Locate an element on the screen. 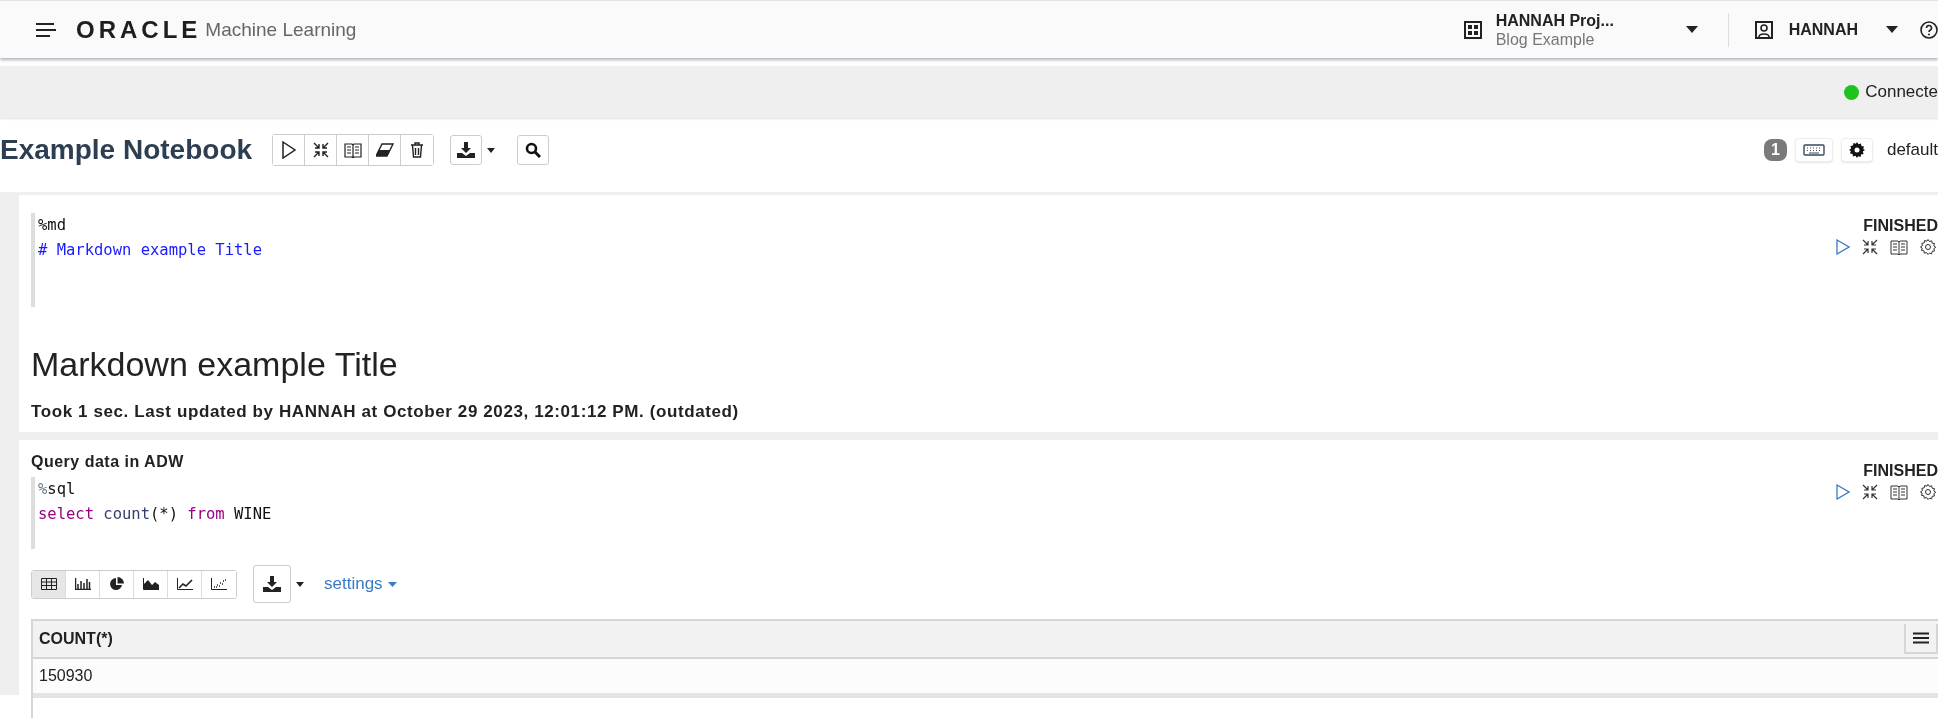 The width and height of the screenshot is (1938, 718). bar-chart-icon is located at coordinates (82, 584).